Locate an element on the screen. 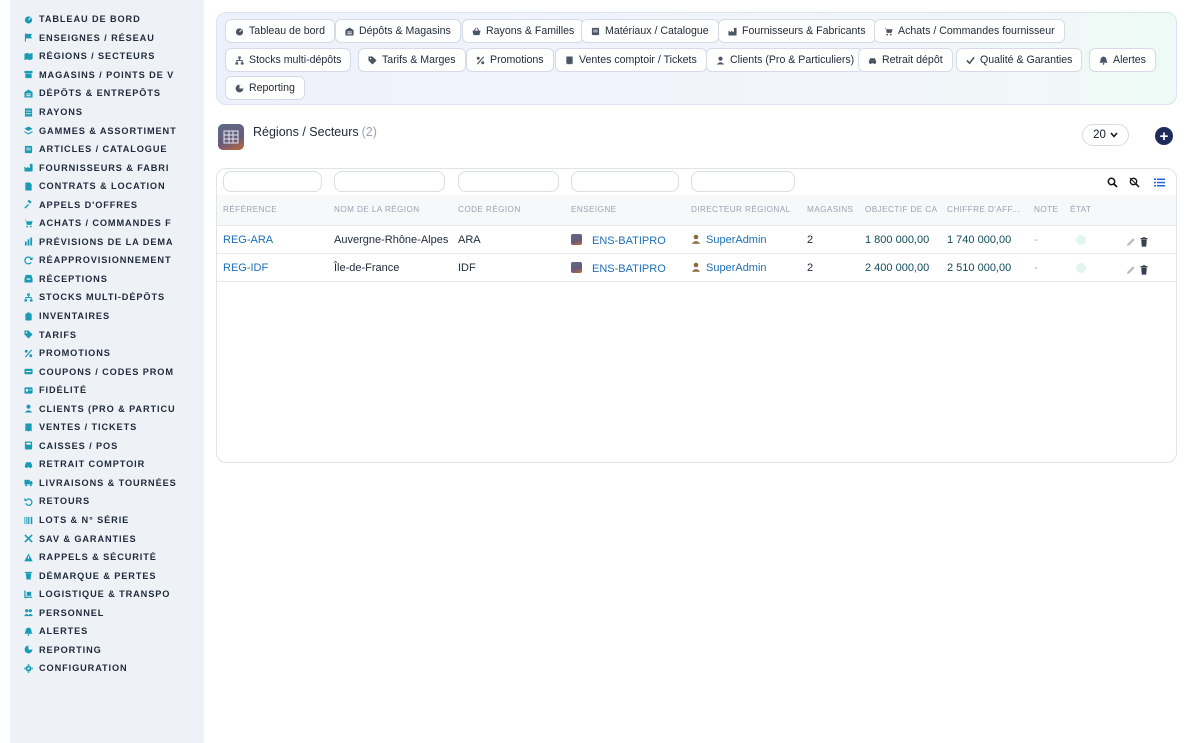  sidebar-item: RÉAPPROVISIONNEMENT is located at coordinates (107, 260).